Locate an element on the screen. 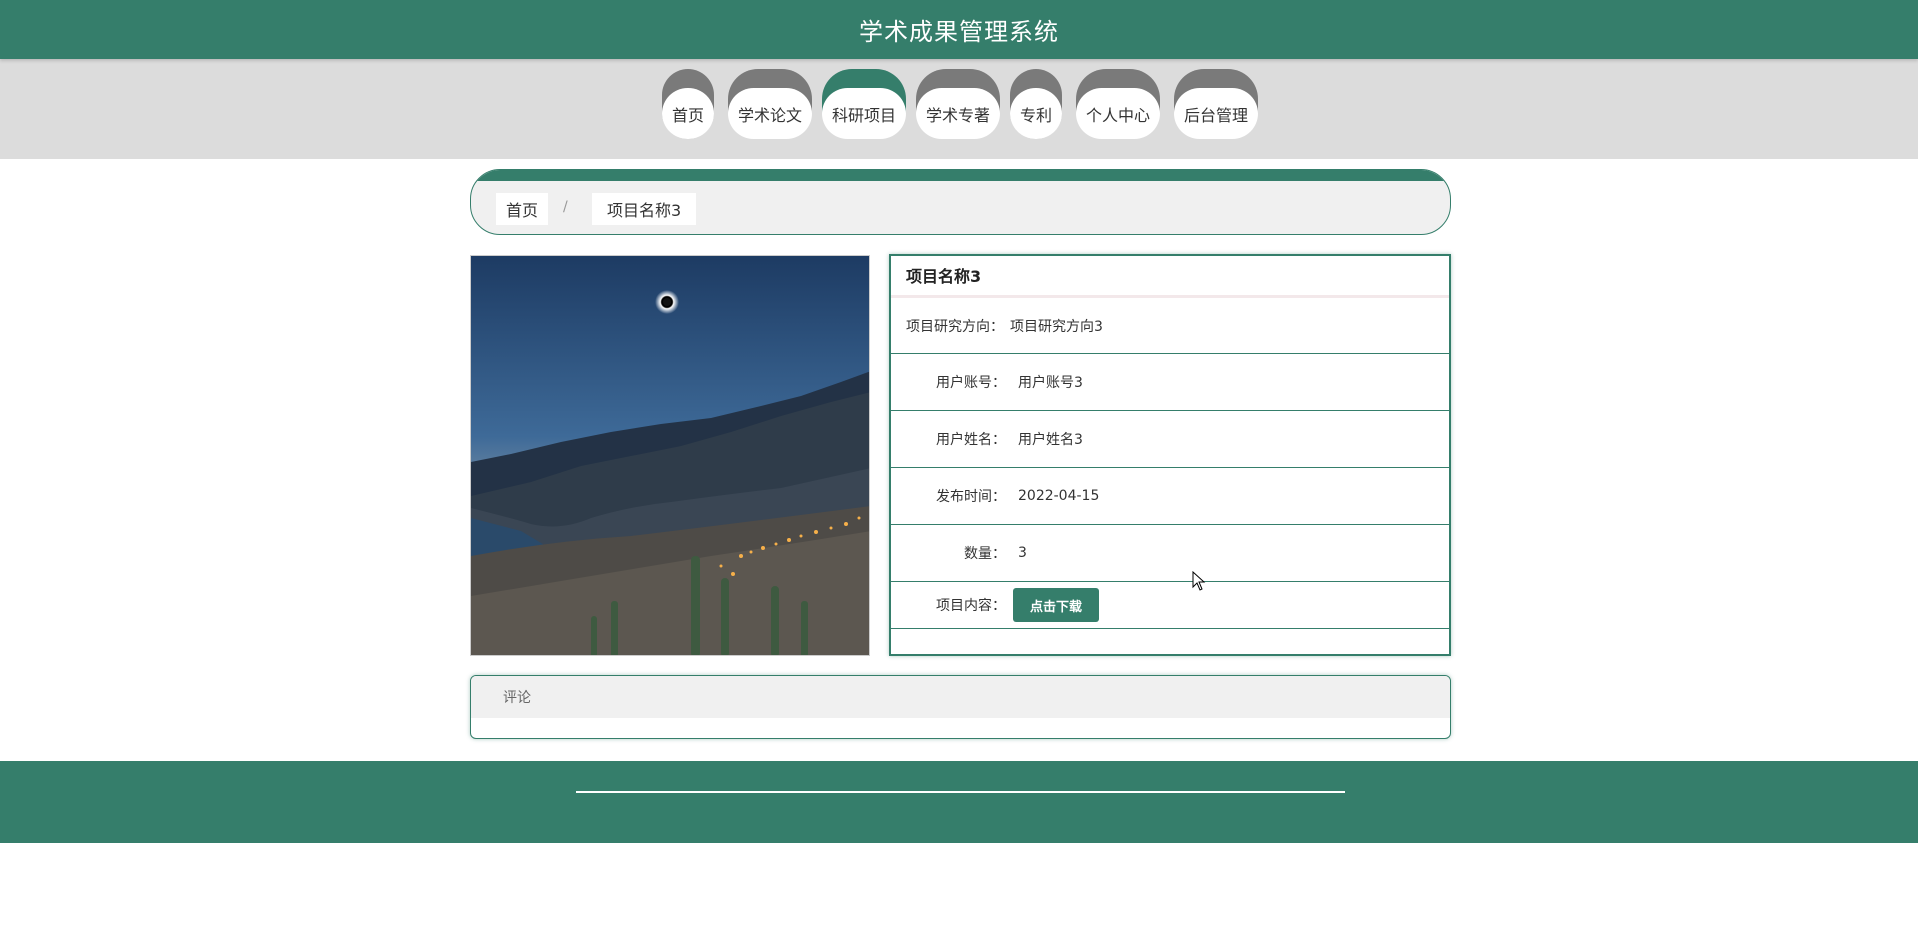  nav-item-personal-center: 个人中心 is located at coordinates (1118, 104).